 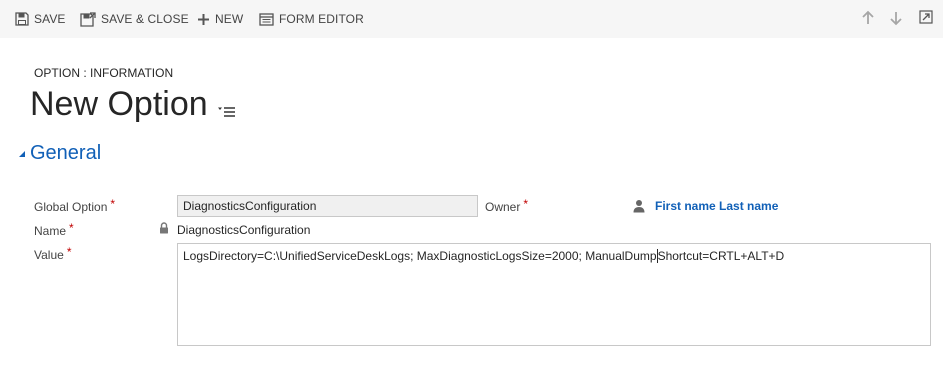 What do you see at coordinates (244, 230) in the screenshot?
I see `name-value: DiagnosticsConfiguration` at bounding box center [244, 230].